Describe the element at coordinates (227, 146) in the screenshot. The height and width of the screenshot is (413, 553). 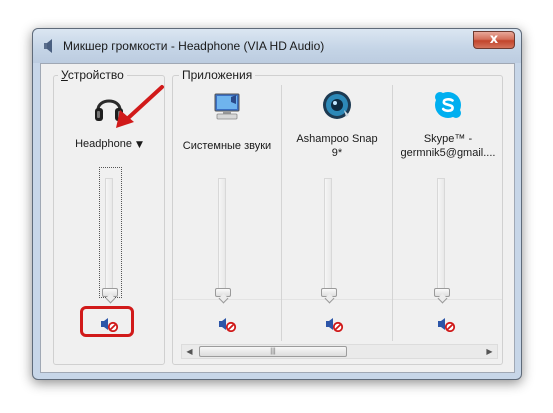
I see `channel-name: Системные звуки` at that location.